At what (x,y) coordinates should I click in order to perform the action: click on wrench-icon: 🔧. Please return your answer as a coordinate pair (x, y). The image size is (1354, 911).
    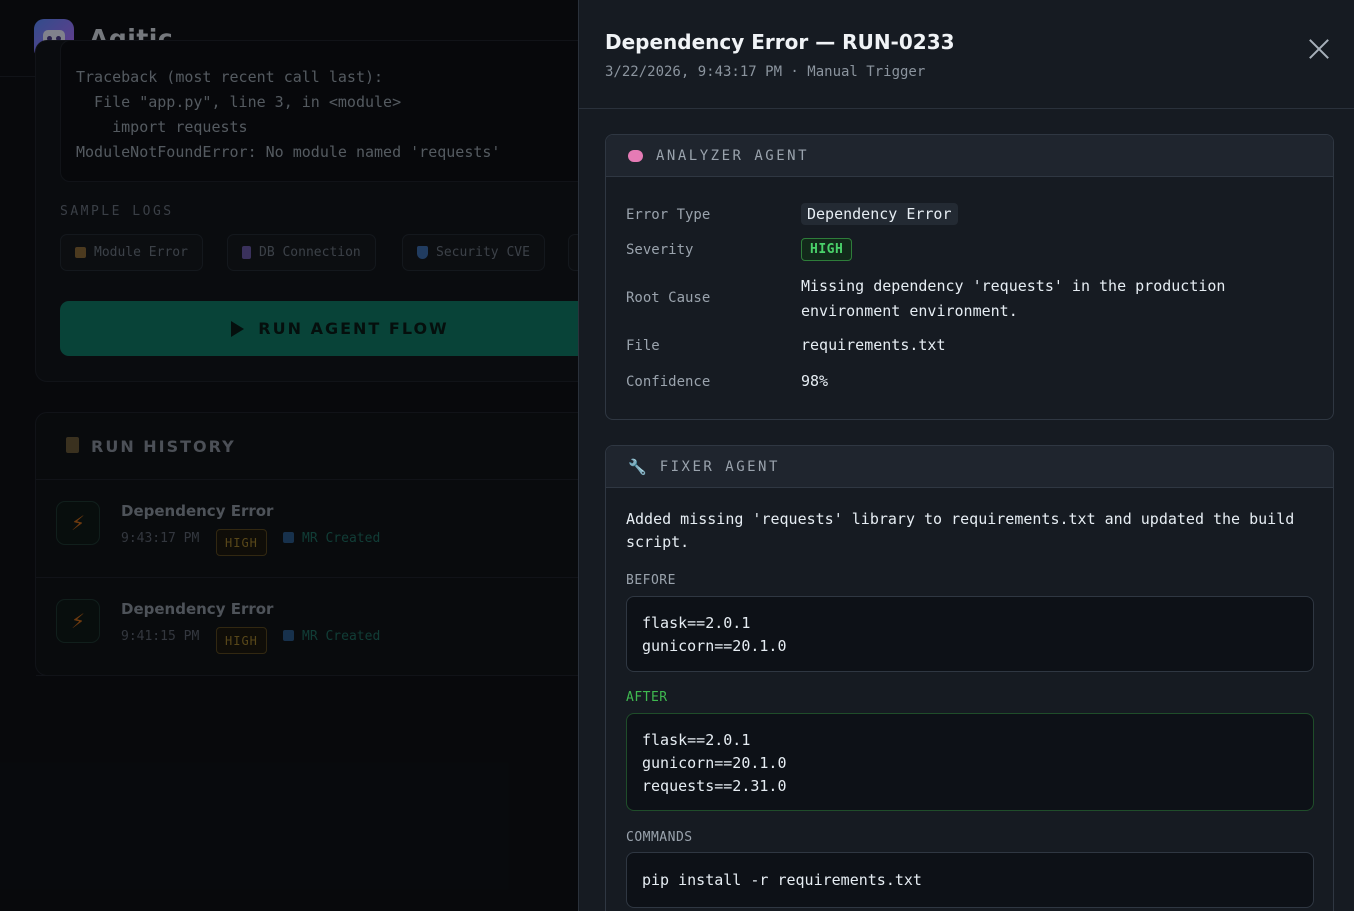
    Looking at the image, I should click on (637, 466).